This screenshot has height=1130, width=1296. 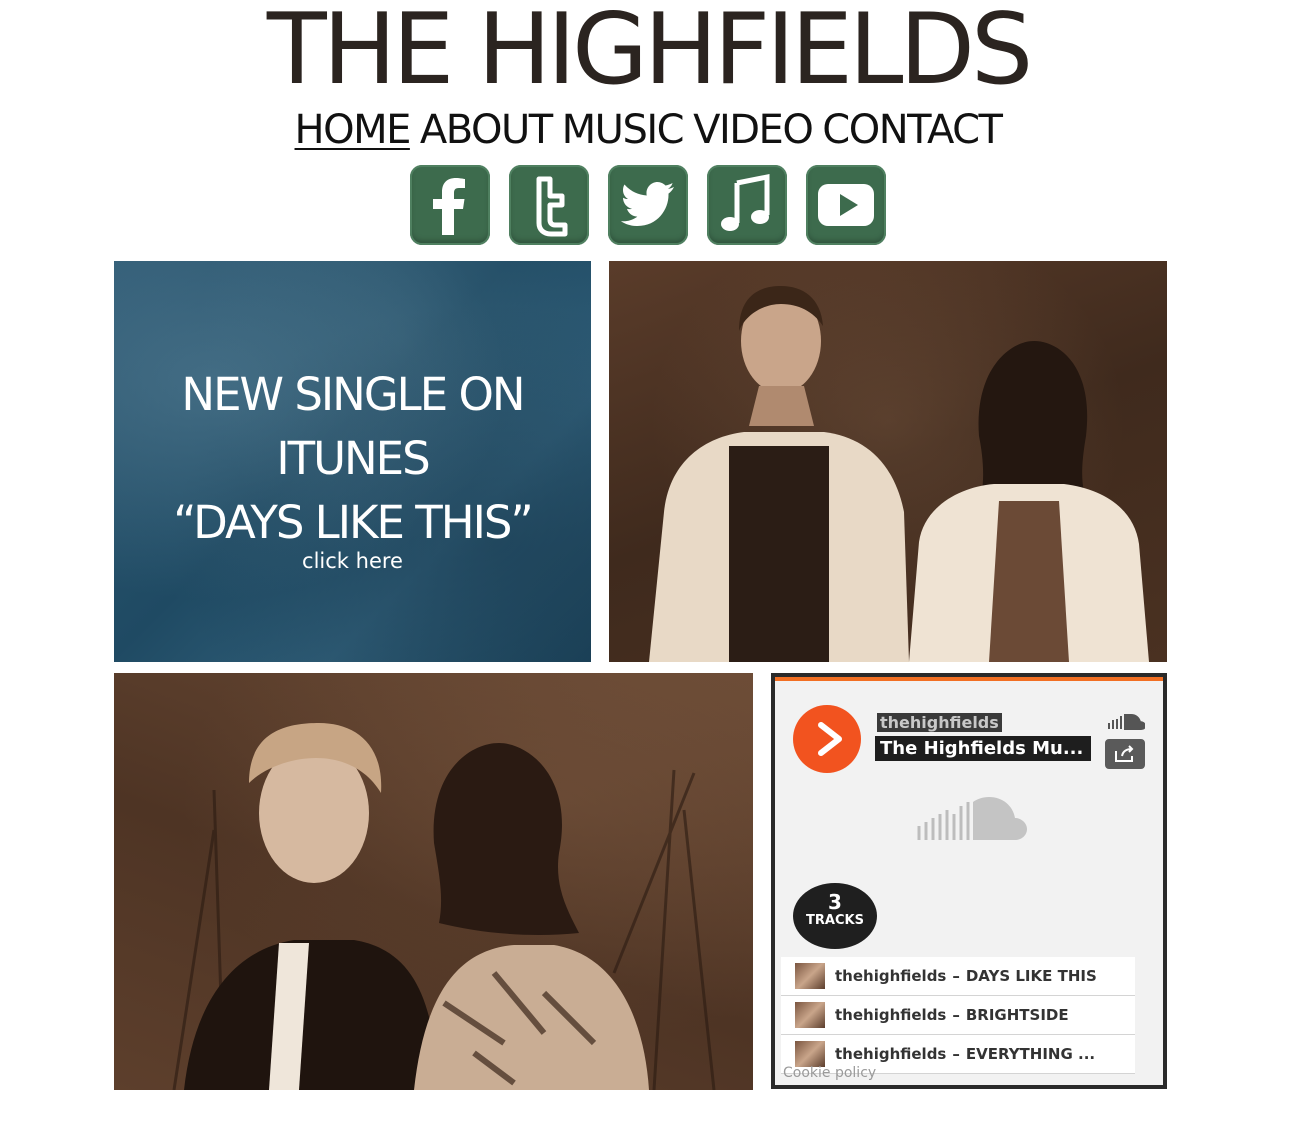 What do you see at coordinates (753, 130) in the screenshot?
I see `nav-video: VIDEO` at bounding box center [753, 130].